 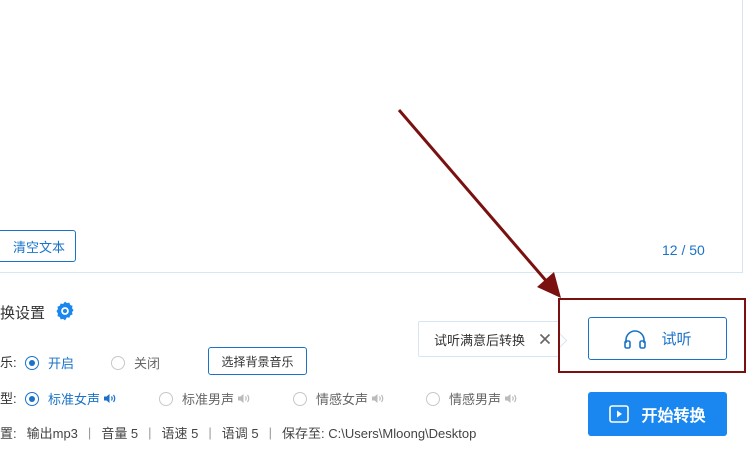 I want to click on voice-option-standard-female: 标准女声, so click(x=71, y=398).